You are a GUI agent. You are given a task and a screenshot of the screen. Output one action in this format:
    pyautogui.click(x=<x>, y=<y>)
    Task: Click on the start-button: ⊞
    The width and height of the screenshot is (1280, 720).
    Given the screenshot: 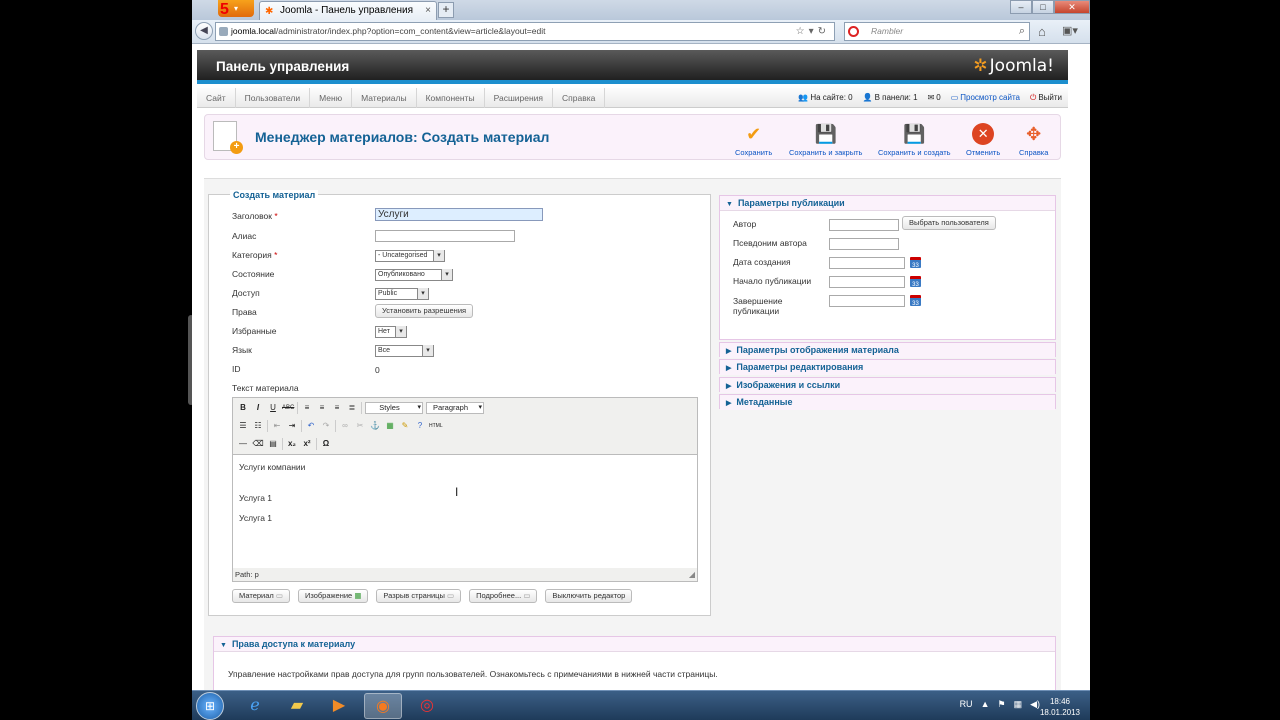 What is the action you would take?
    pyautogui.click(x=210, y=706)
    